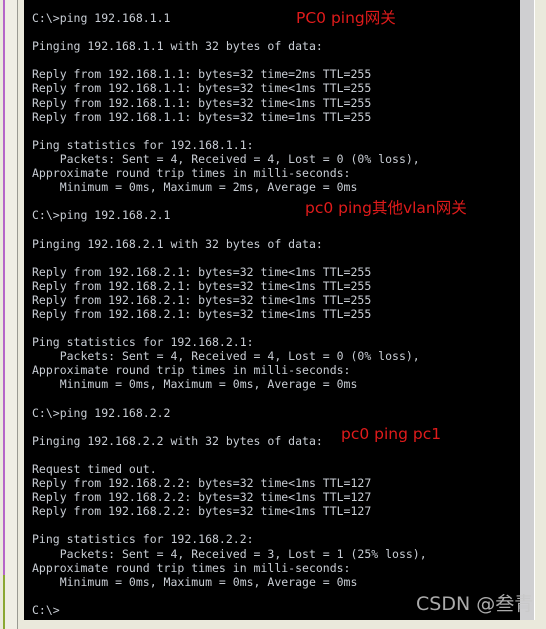 This screenshot has height=629, width=546. Describe the element at coordinates (143, 342) in the screenshot. I see `terminal-line: Ping statistics for 192.168.2.1:` at that location.